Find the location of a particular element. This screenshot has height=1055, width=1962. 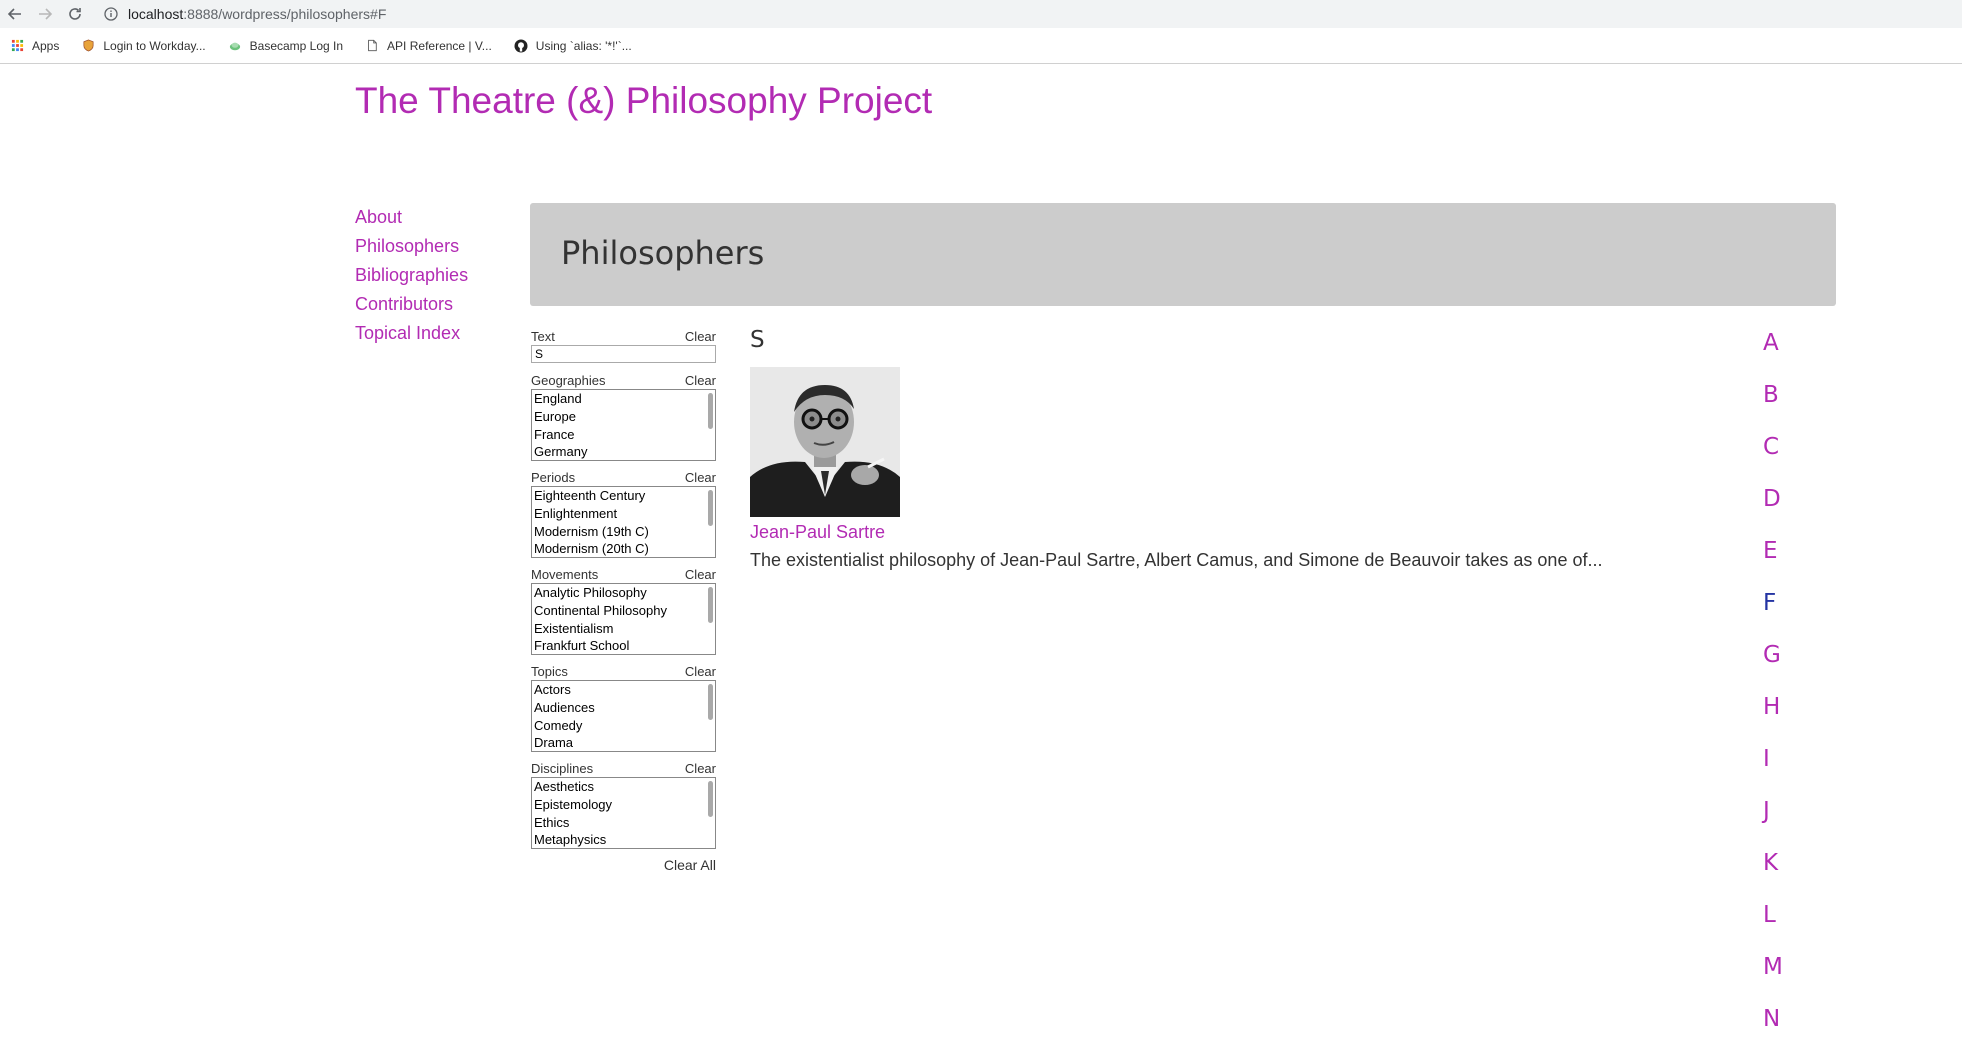

forward-icon is located at coordinates (45, 14).